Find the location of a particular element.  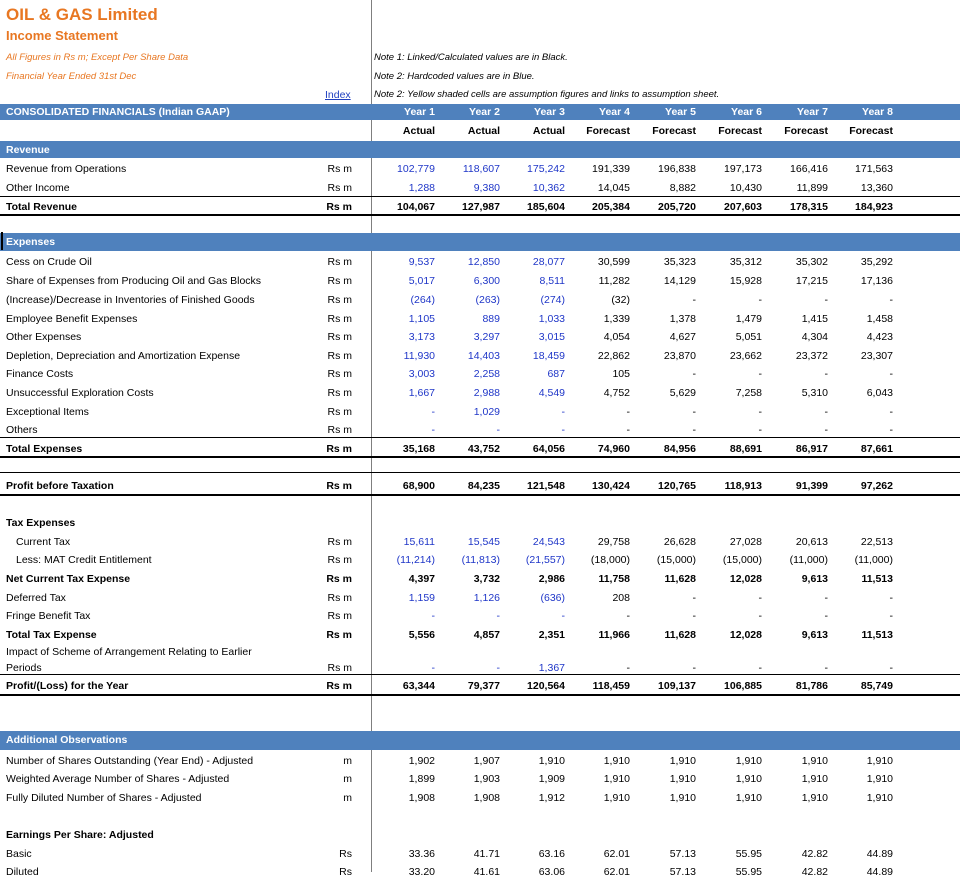

table-cell: 63.16 is located at coordinates (534, 854).